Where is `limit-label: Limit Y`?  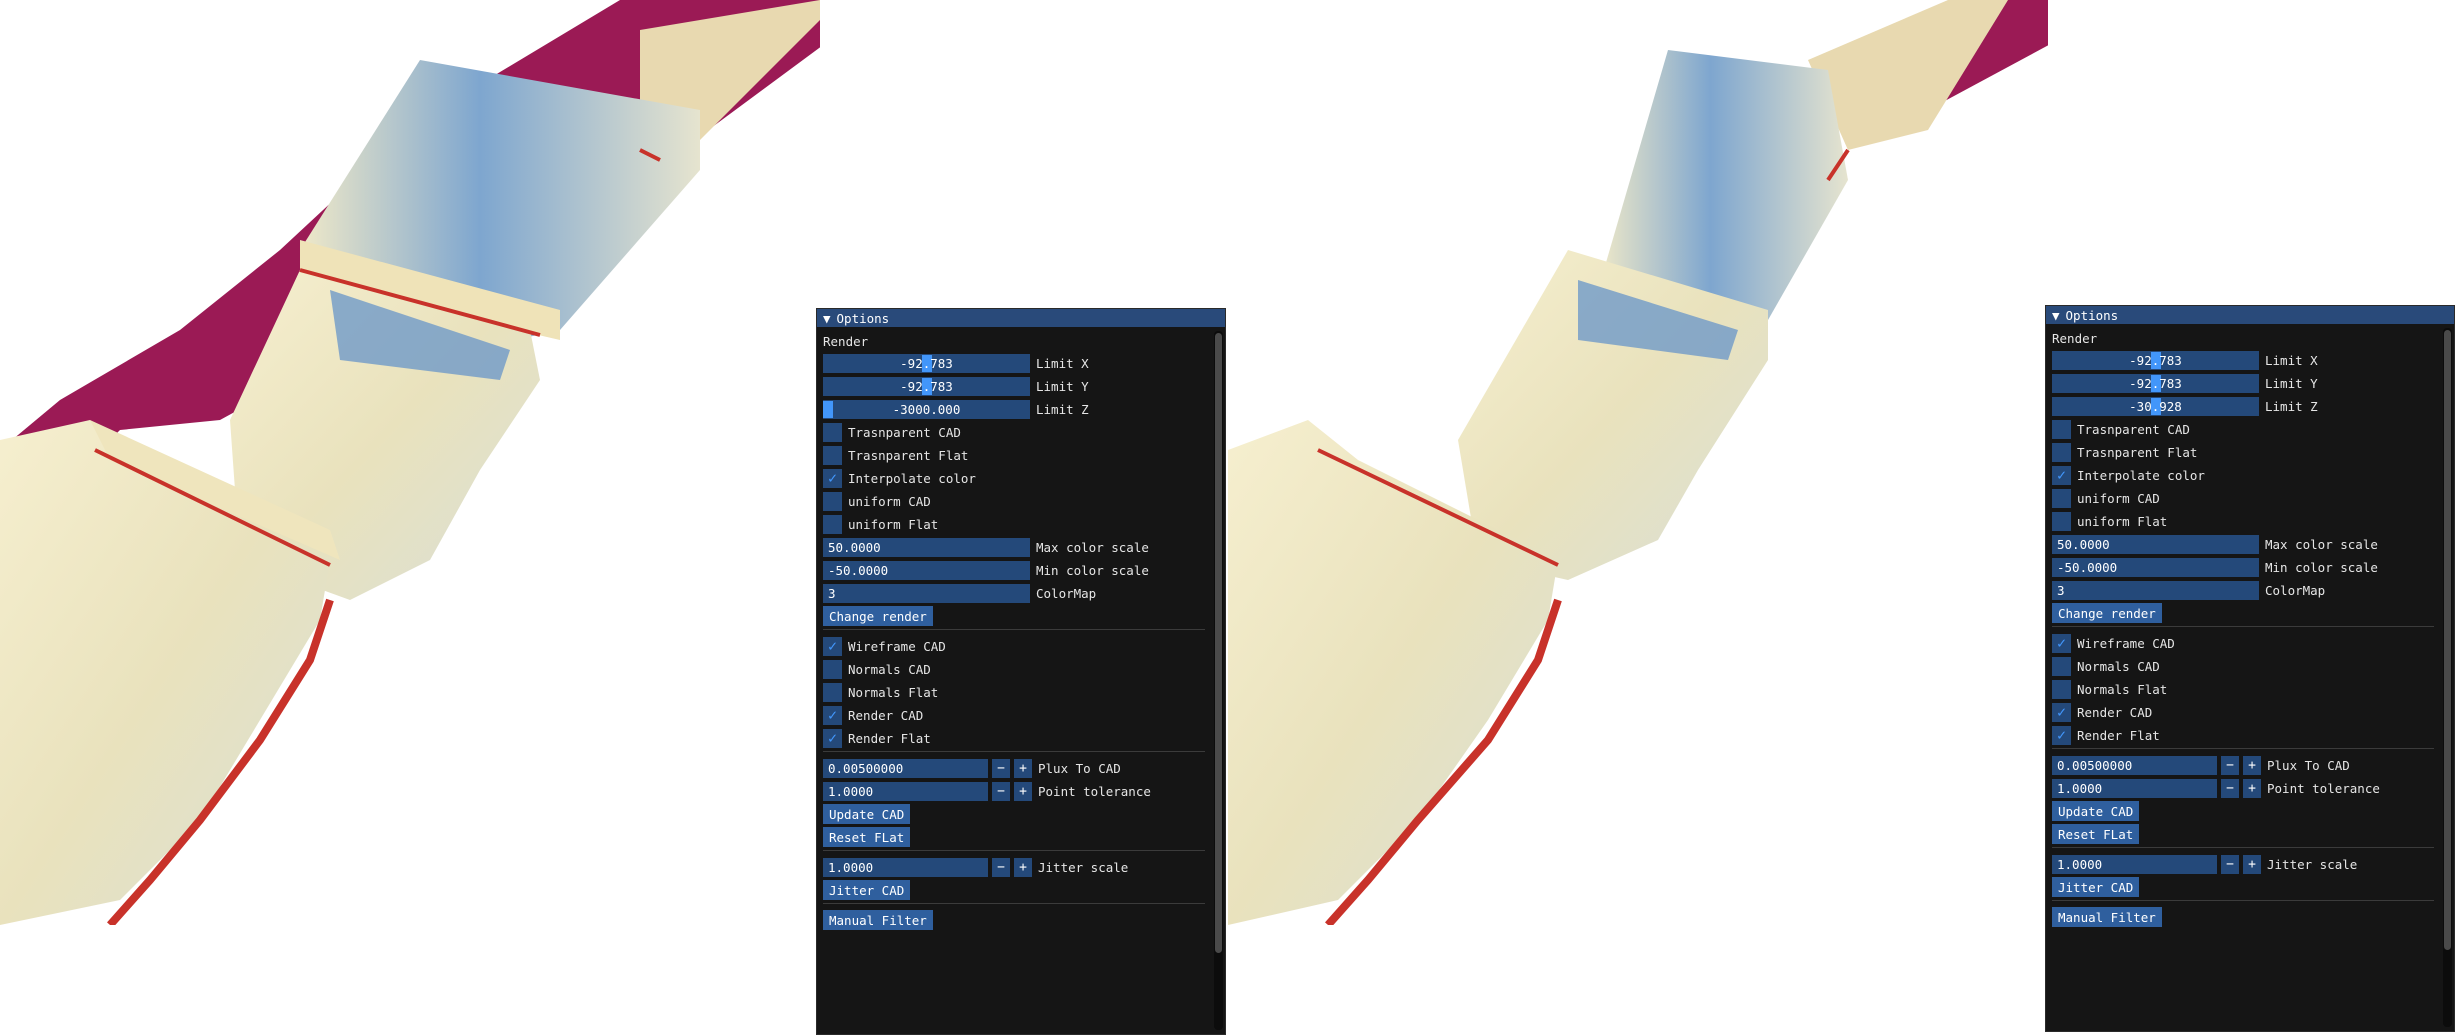 limit-label: Limit Y is located at coordinates (1062, 386).